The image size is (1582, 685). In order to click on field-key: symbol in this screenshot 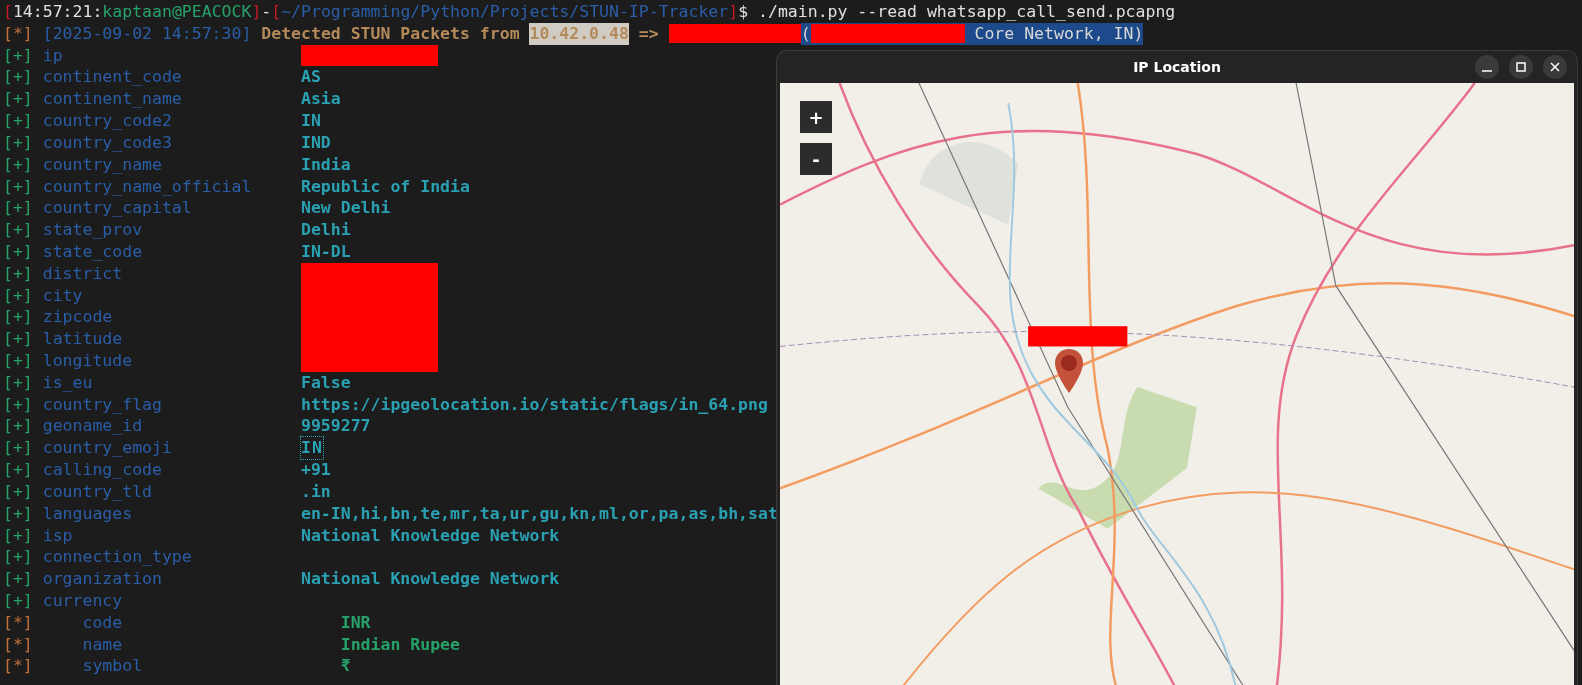, I will do `click(112, 666)`.